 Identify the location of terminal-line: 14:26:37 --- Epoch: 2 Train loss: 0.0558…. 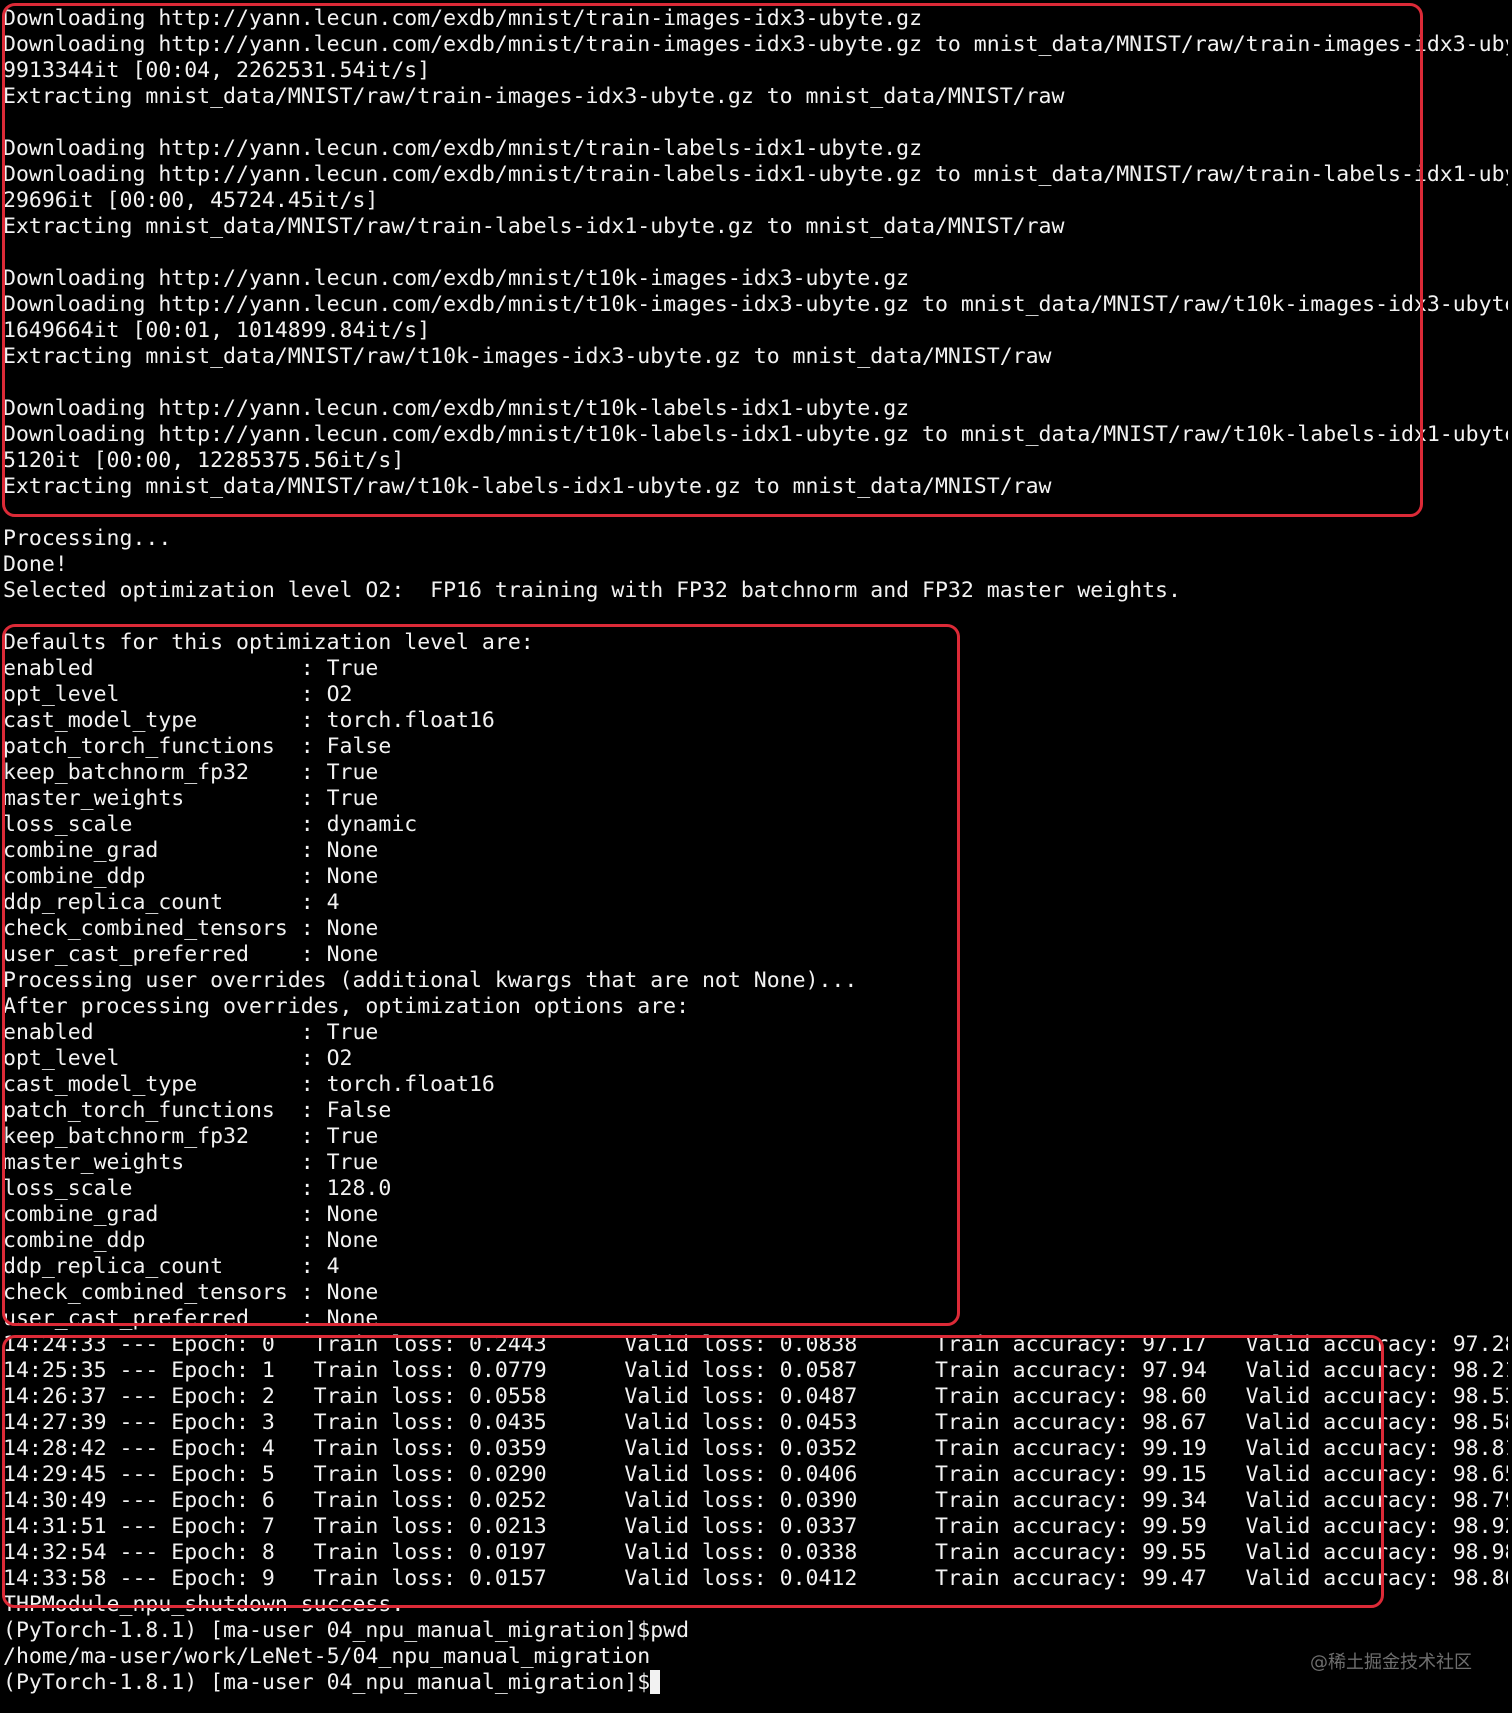
(755, 1396).